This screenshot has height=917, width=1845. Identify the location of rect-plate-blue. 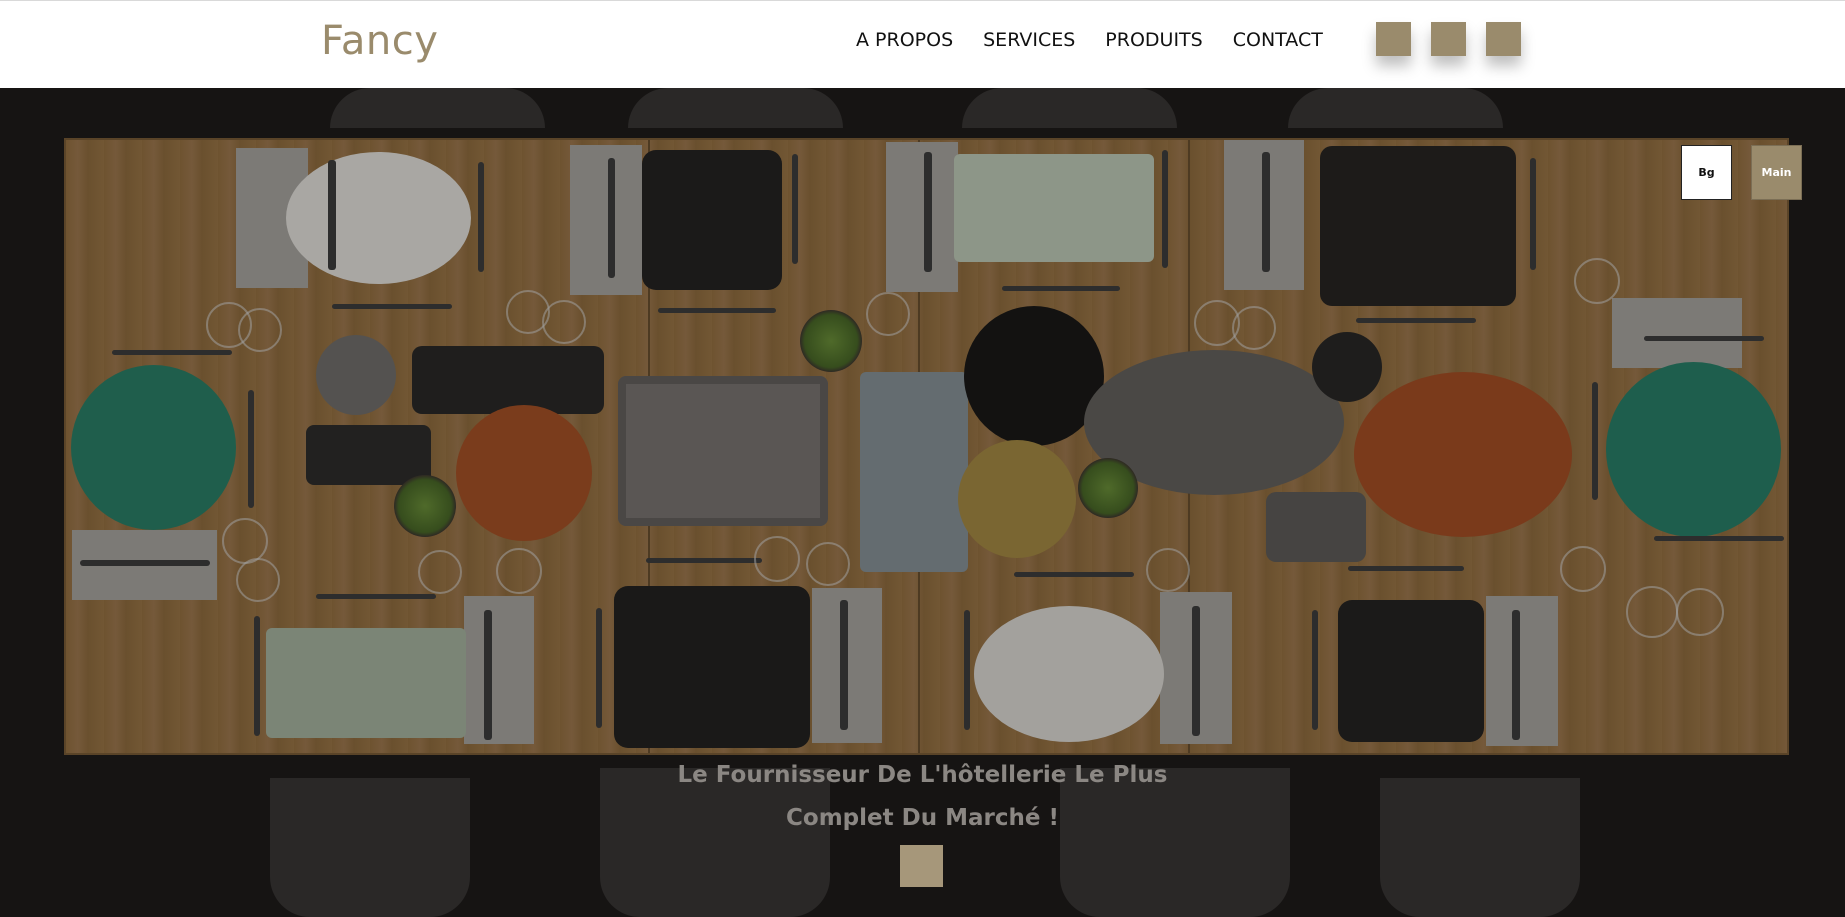
(914, 472).